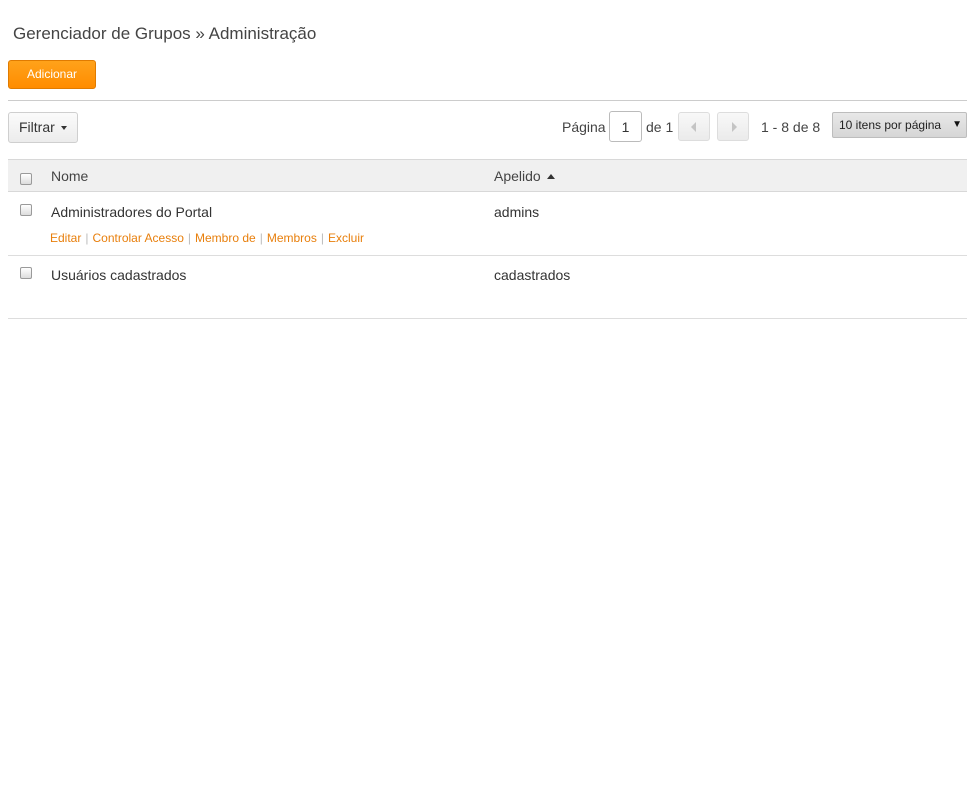  Describe the element at coordinates (37, 127) in the screenshot. I see `filter-button-label: Filtrar` at that location.